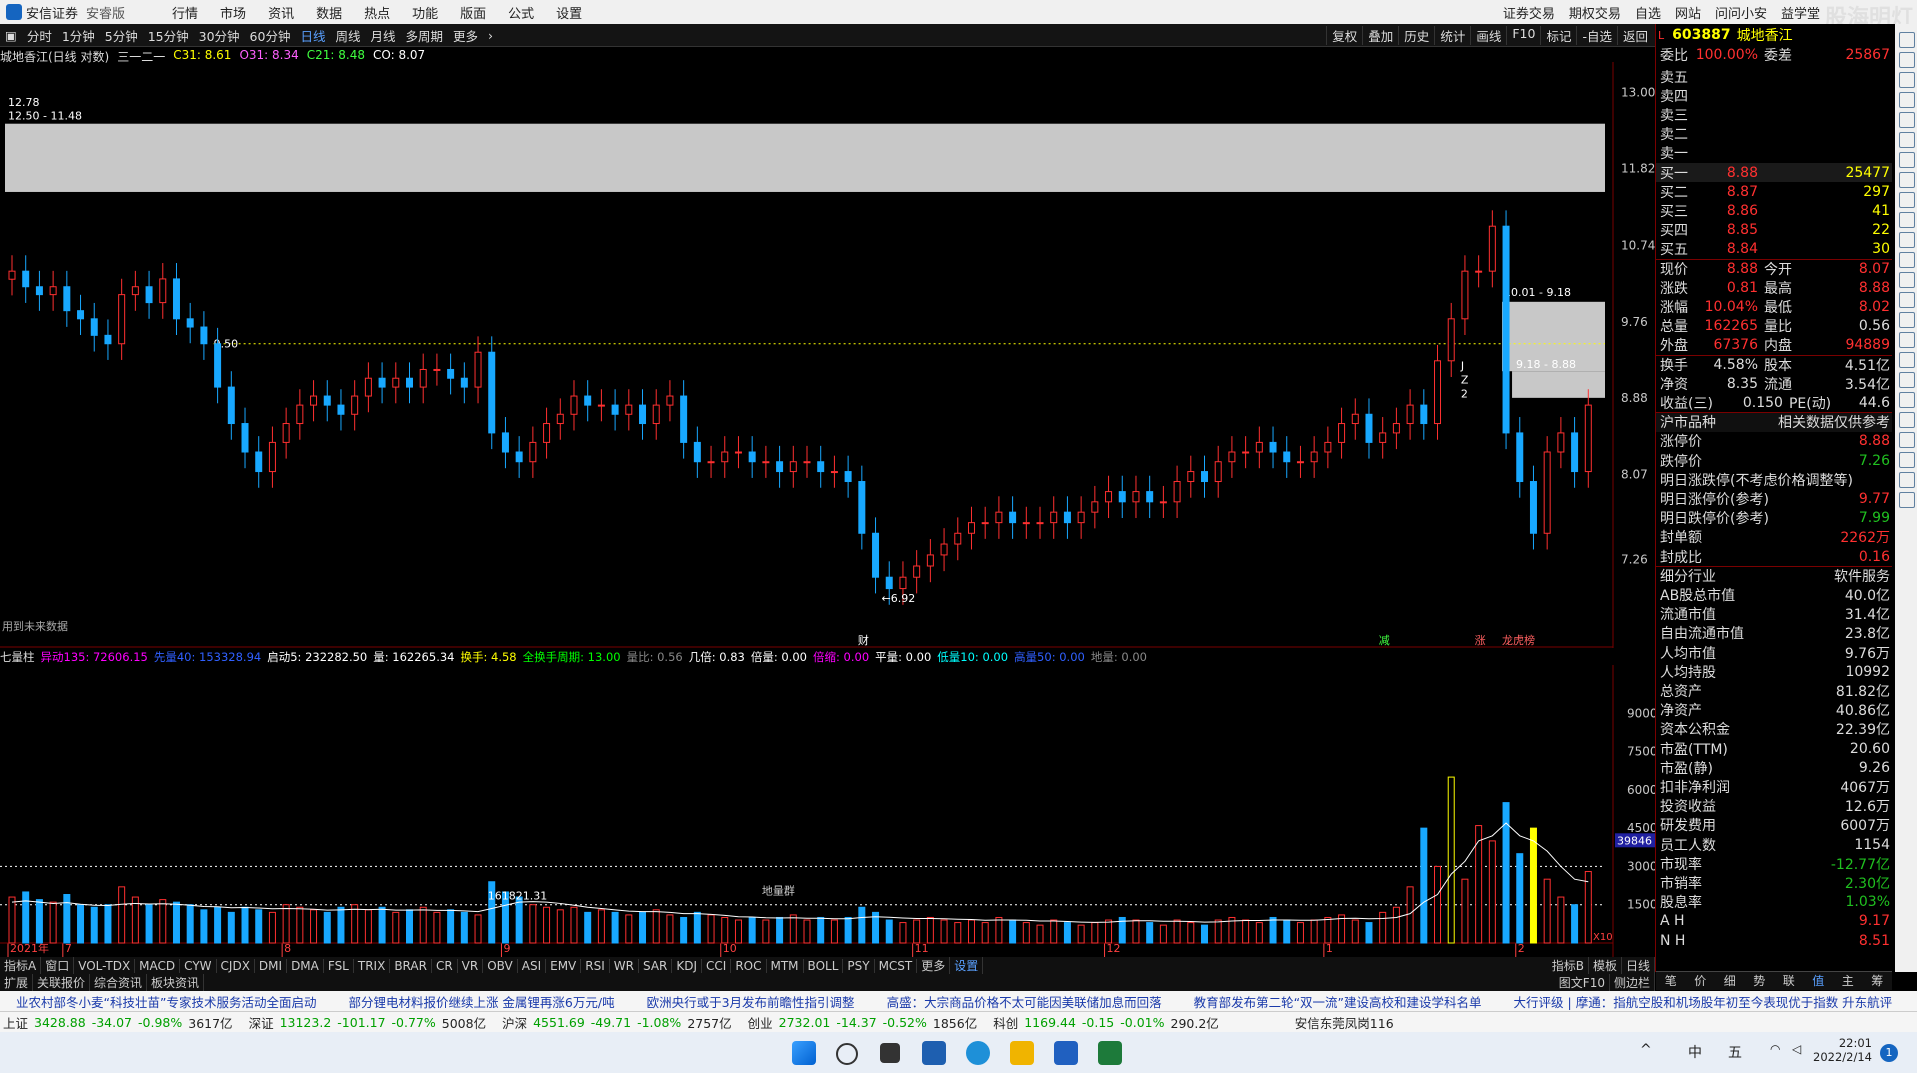 The image size is (1917, 1073). What do you see at coordinates (78, 35) in the screenshot?
I see `tab-1min: 1分钟` at bounding box center [78, 35].